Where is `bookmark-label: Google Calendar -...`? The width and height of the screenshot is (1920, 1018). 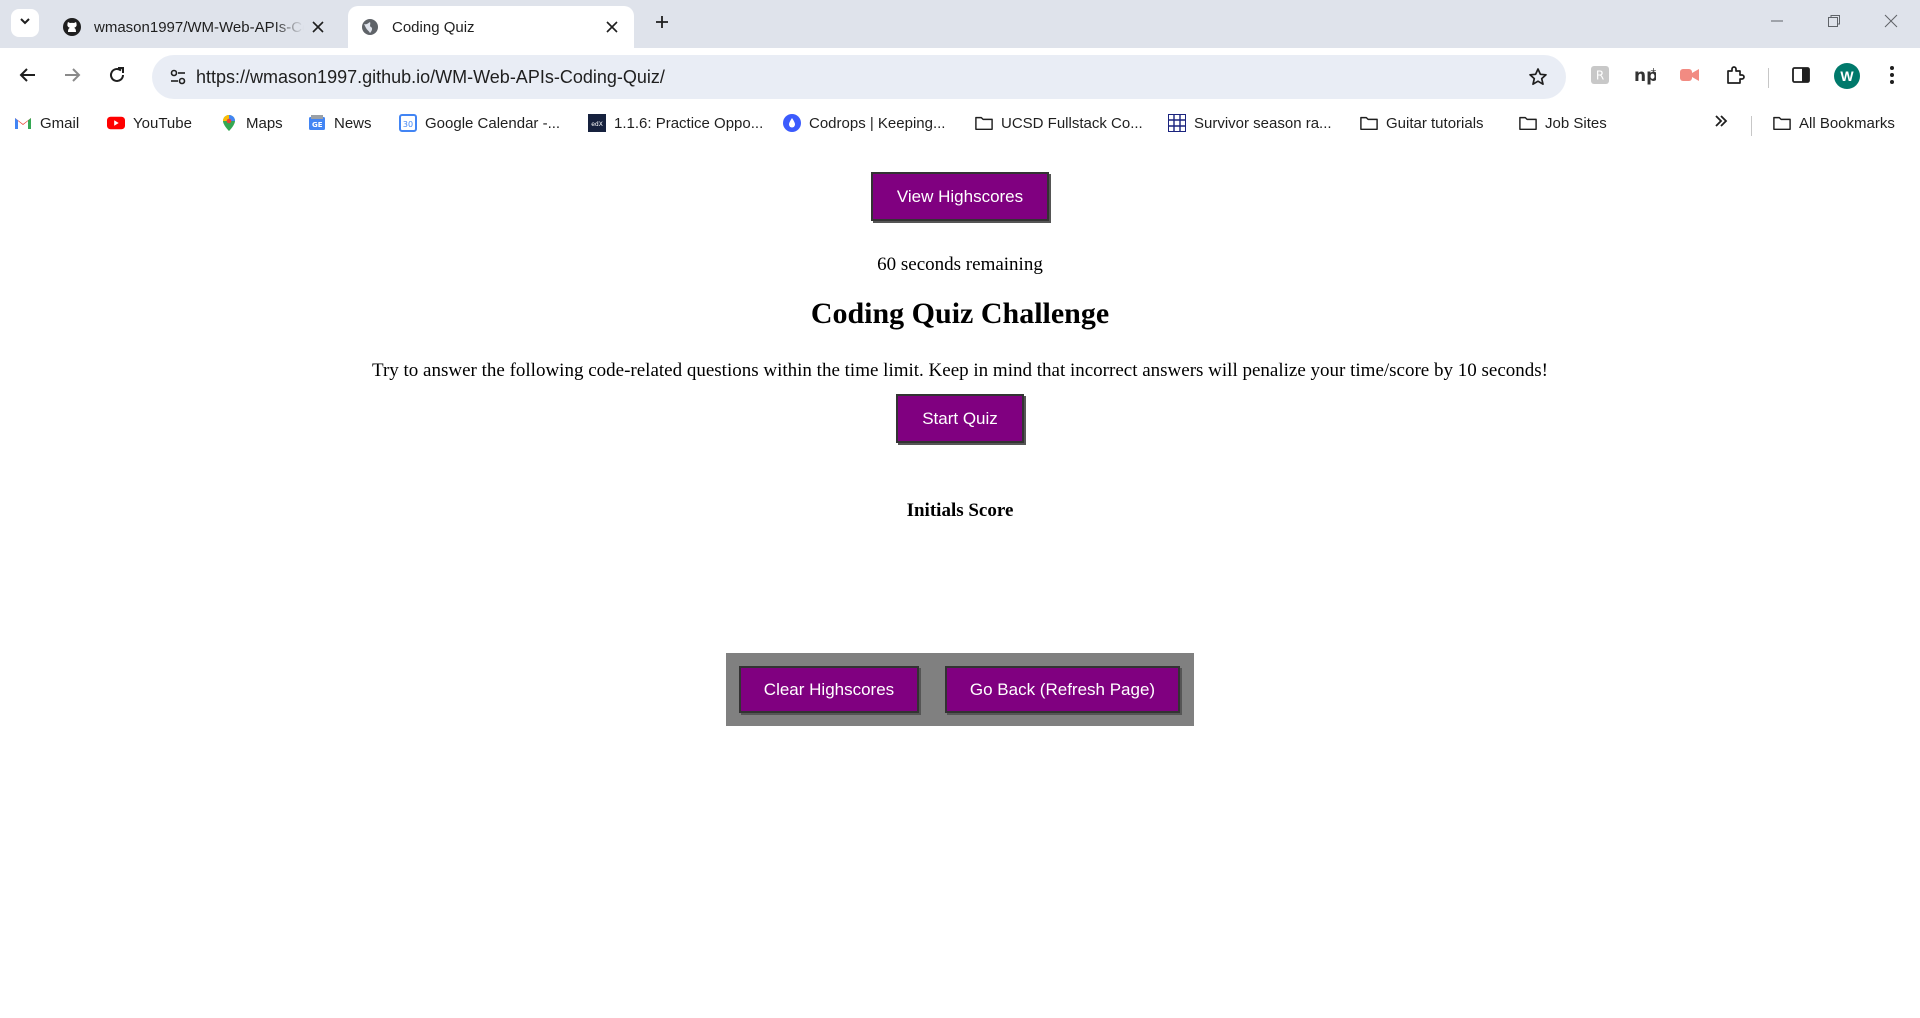 bookmark-label: Google Calendar -... is located at coordinates (493, 123).